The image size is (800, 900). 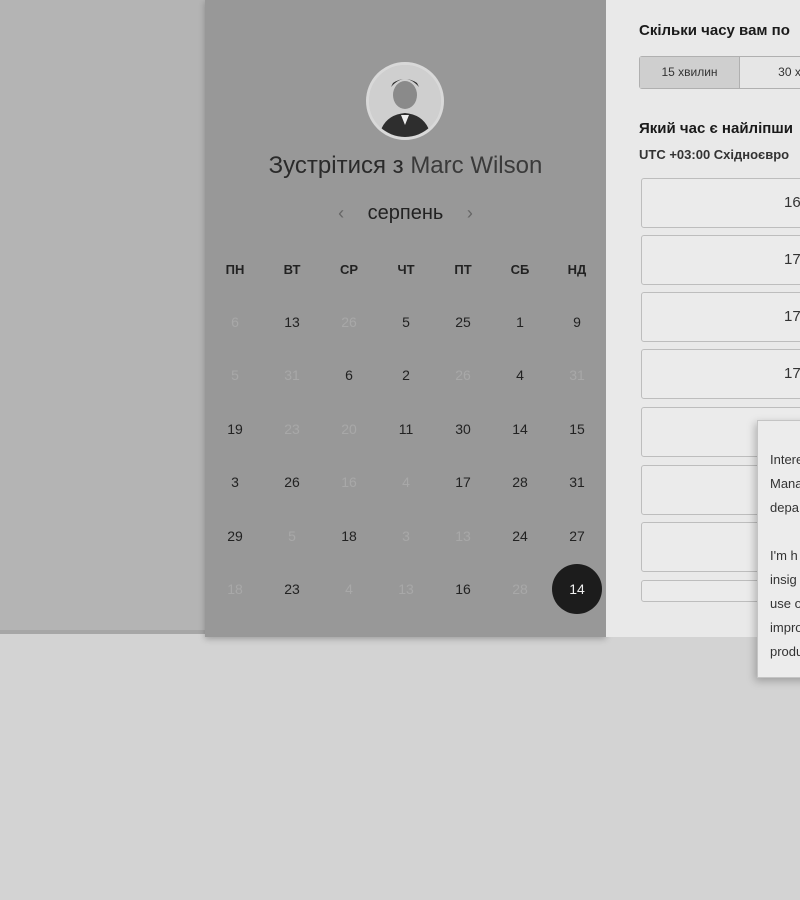 I want to click on calendar-day: 27, so click(x=577, y=536).